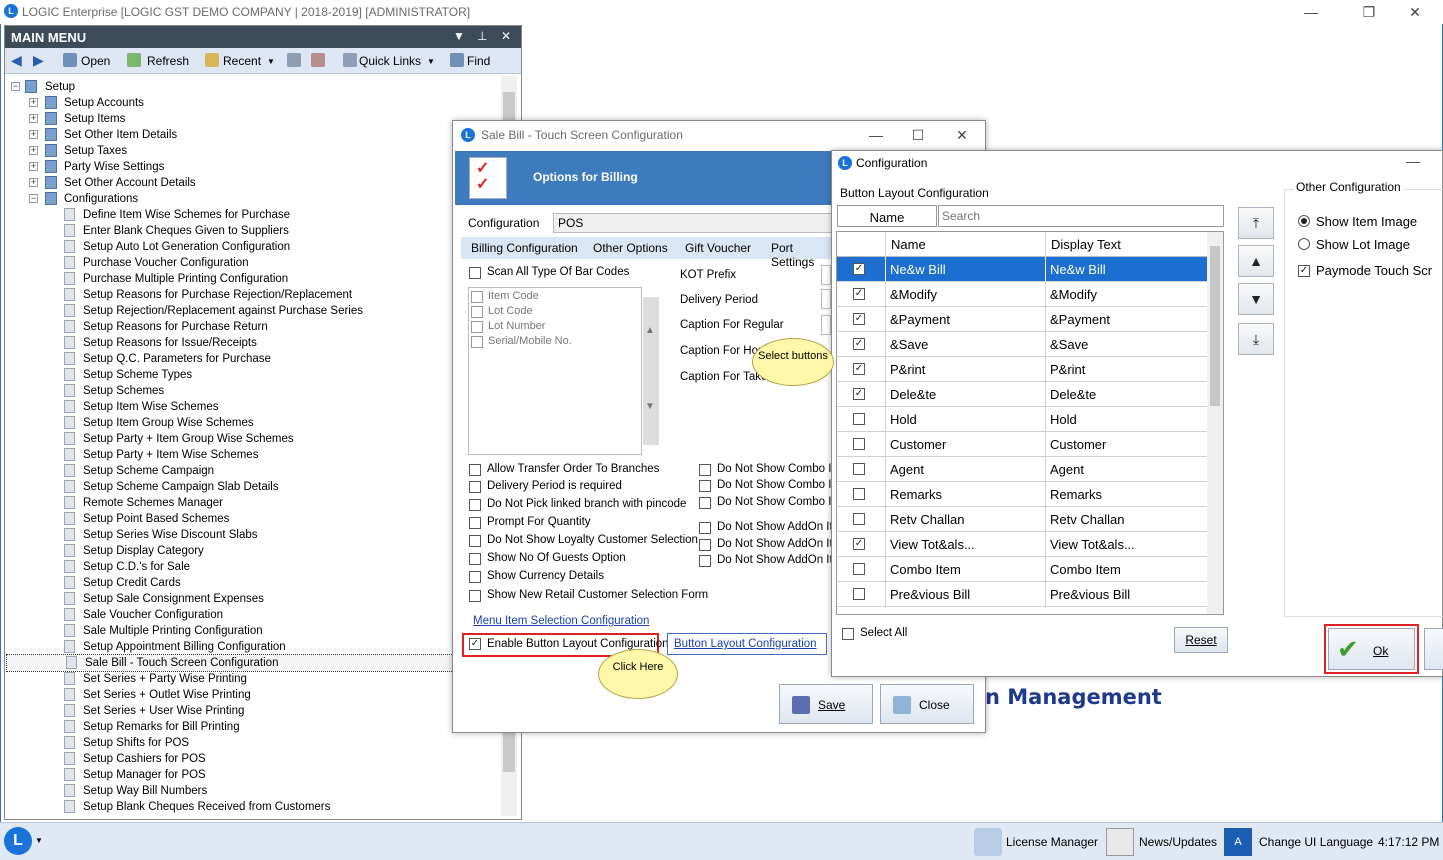  I want to click on find-button: Find, so click(478, 61).